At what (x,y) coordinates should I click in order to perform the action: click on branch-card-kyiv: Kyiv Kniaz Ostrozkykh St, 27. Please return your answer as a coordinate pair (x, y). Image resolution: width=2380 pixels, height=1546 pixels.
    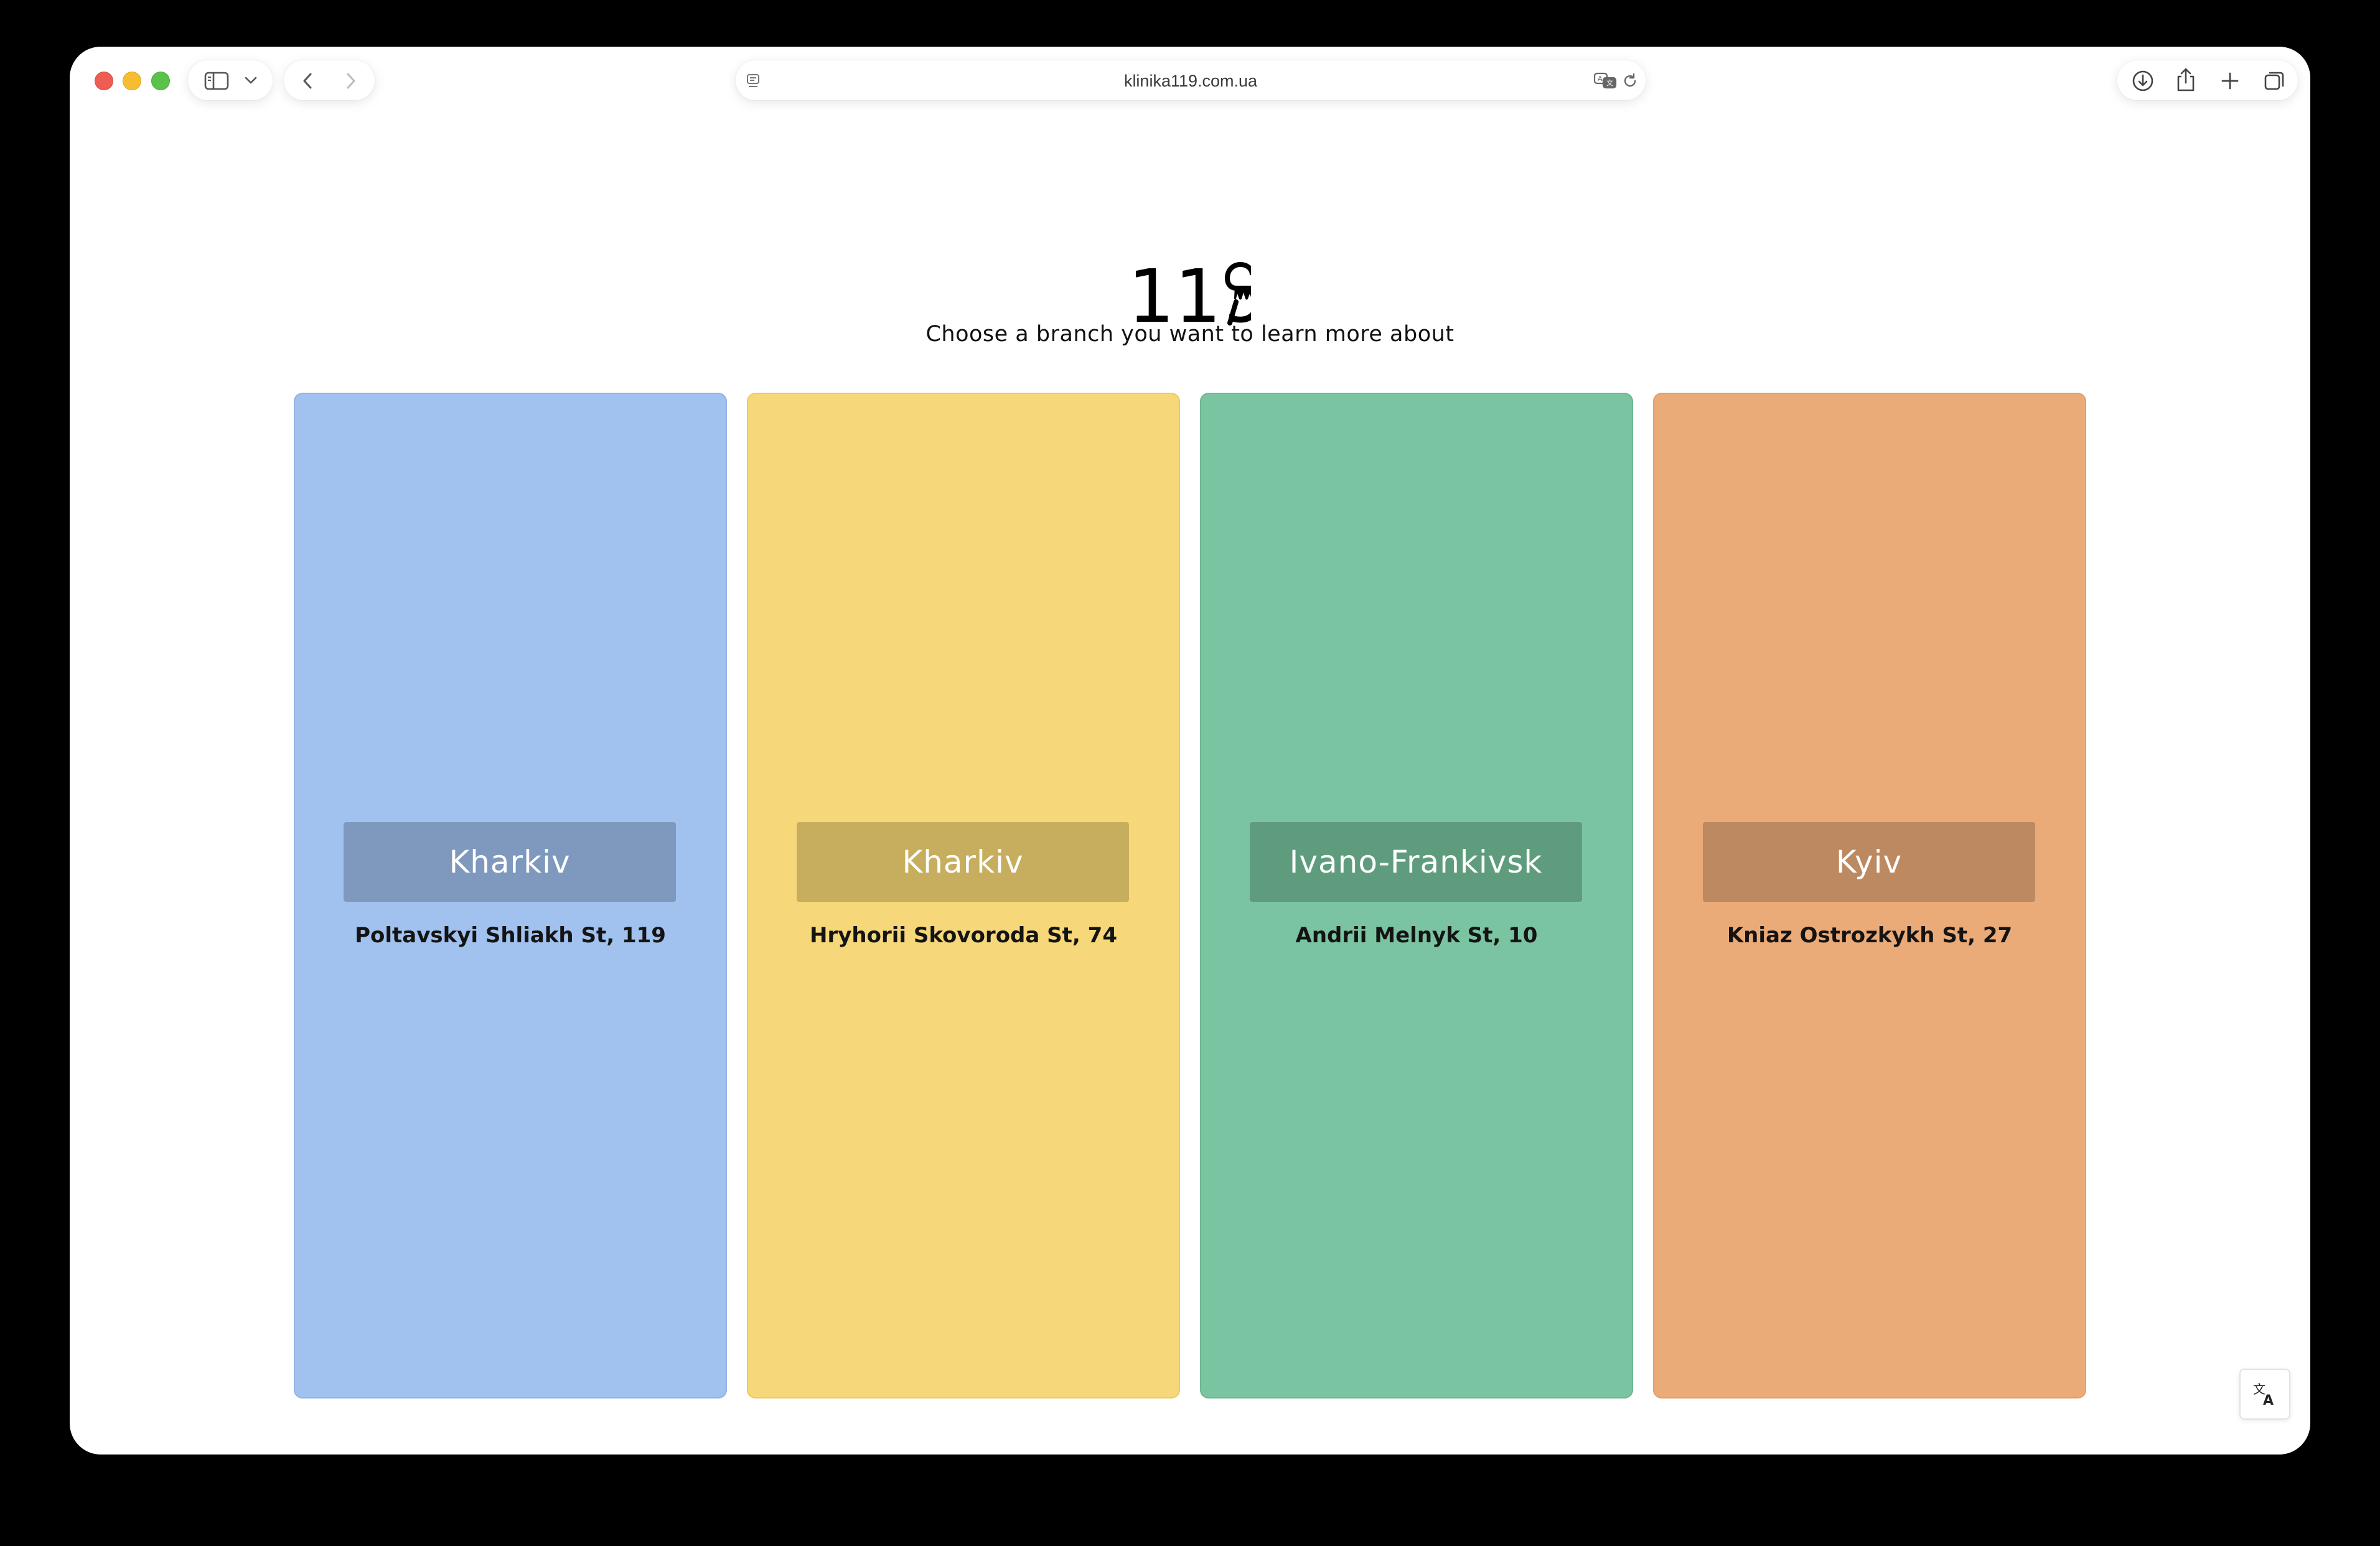
    Looking at the image, I should click on (1869, 896).